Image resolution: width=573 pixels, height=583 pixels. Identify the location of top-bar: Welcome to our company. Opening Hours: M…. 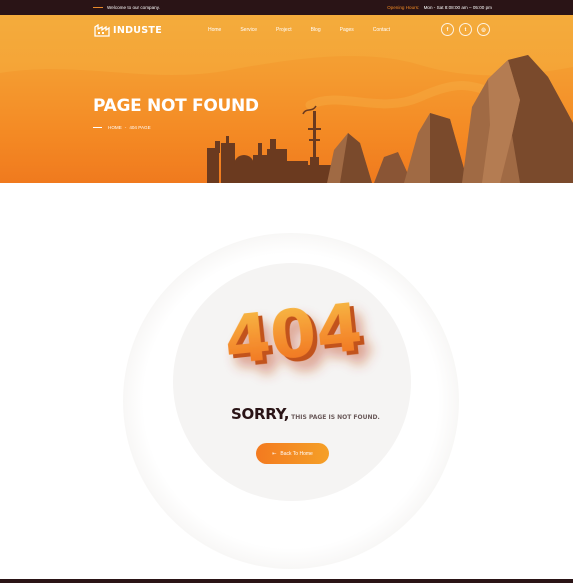
(286, 7).